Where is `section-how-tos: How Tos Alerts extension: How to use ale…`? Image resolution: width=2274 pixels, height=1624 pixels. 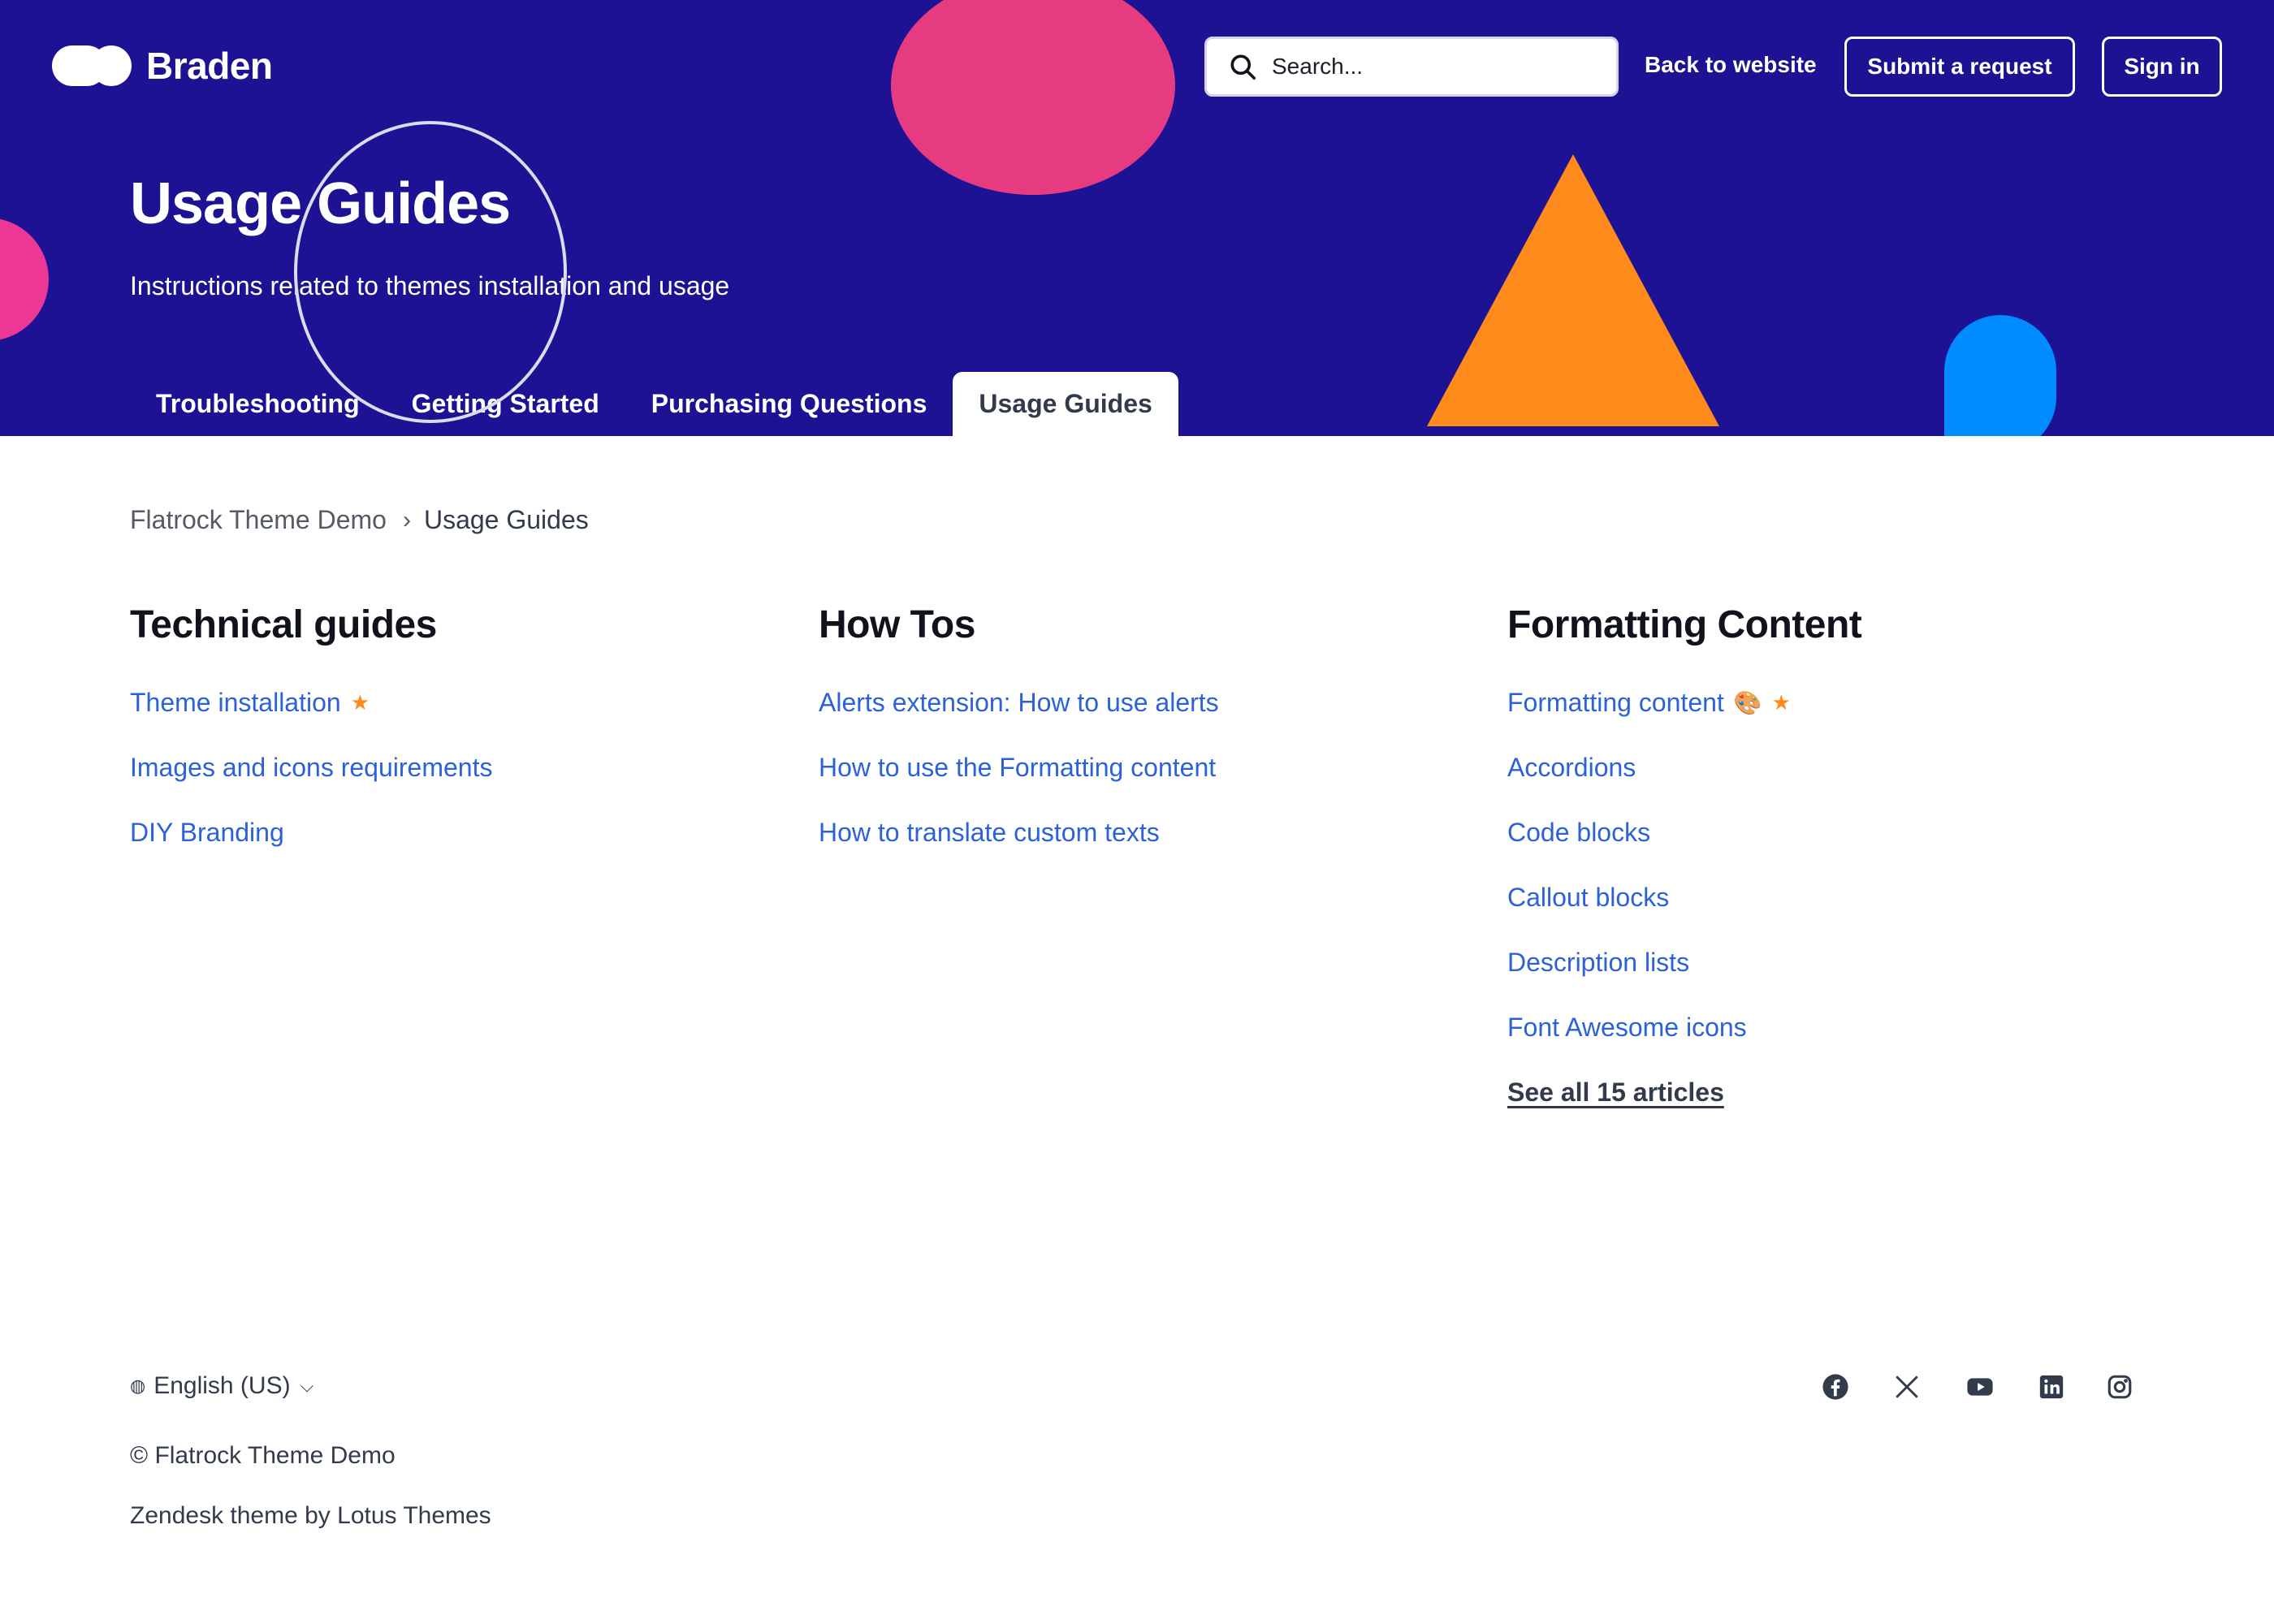
section-how-tos: How Tos Alerts extension: How to use ale… is located at coordinates (1127, 734).